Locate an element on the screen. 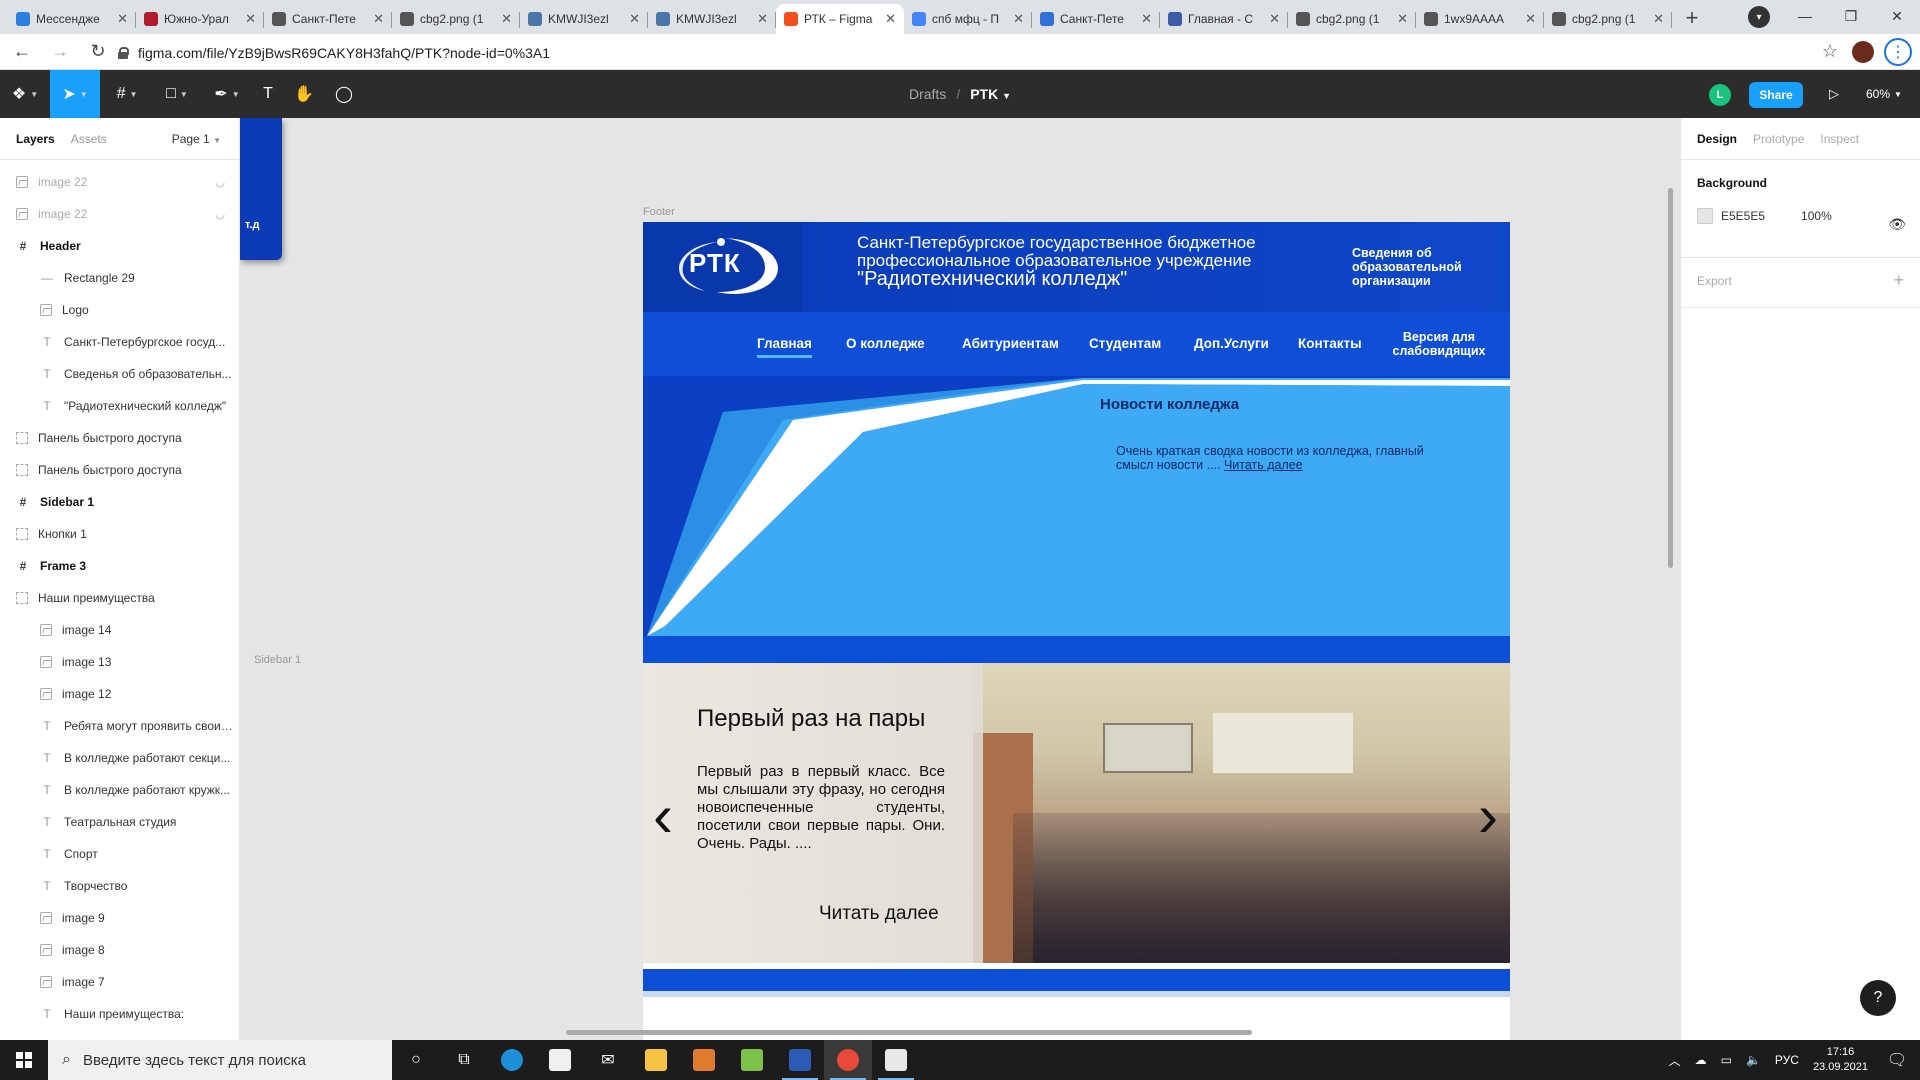 Image resolution: width=1920 pixels, height=1080 pixels. browser-tab: 1wx9AAAA ✕ is located at coordinates (1480, 19).